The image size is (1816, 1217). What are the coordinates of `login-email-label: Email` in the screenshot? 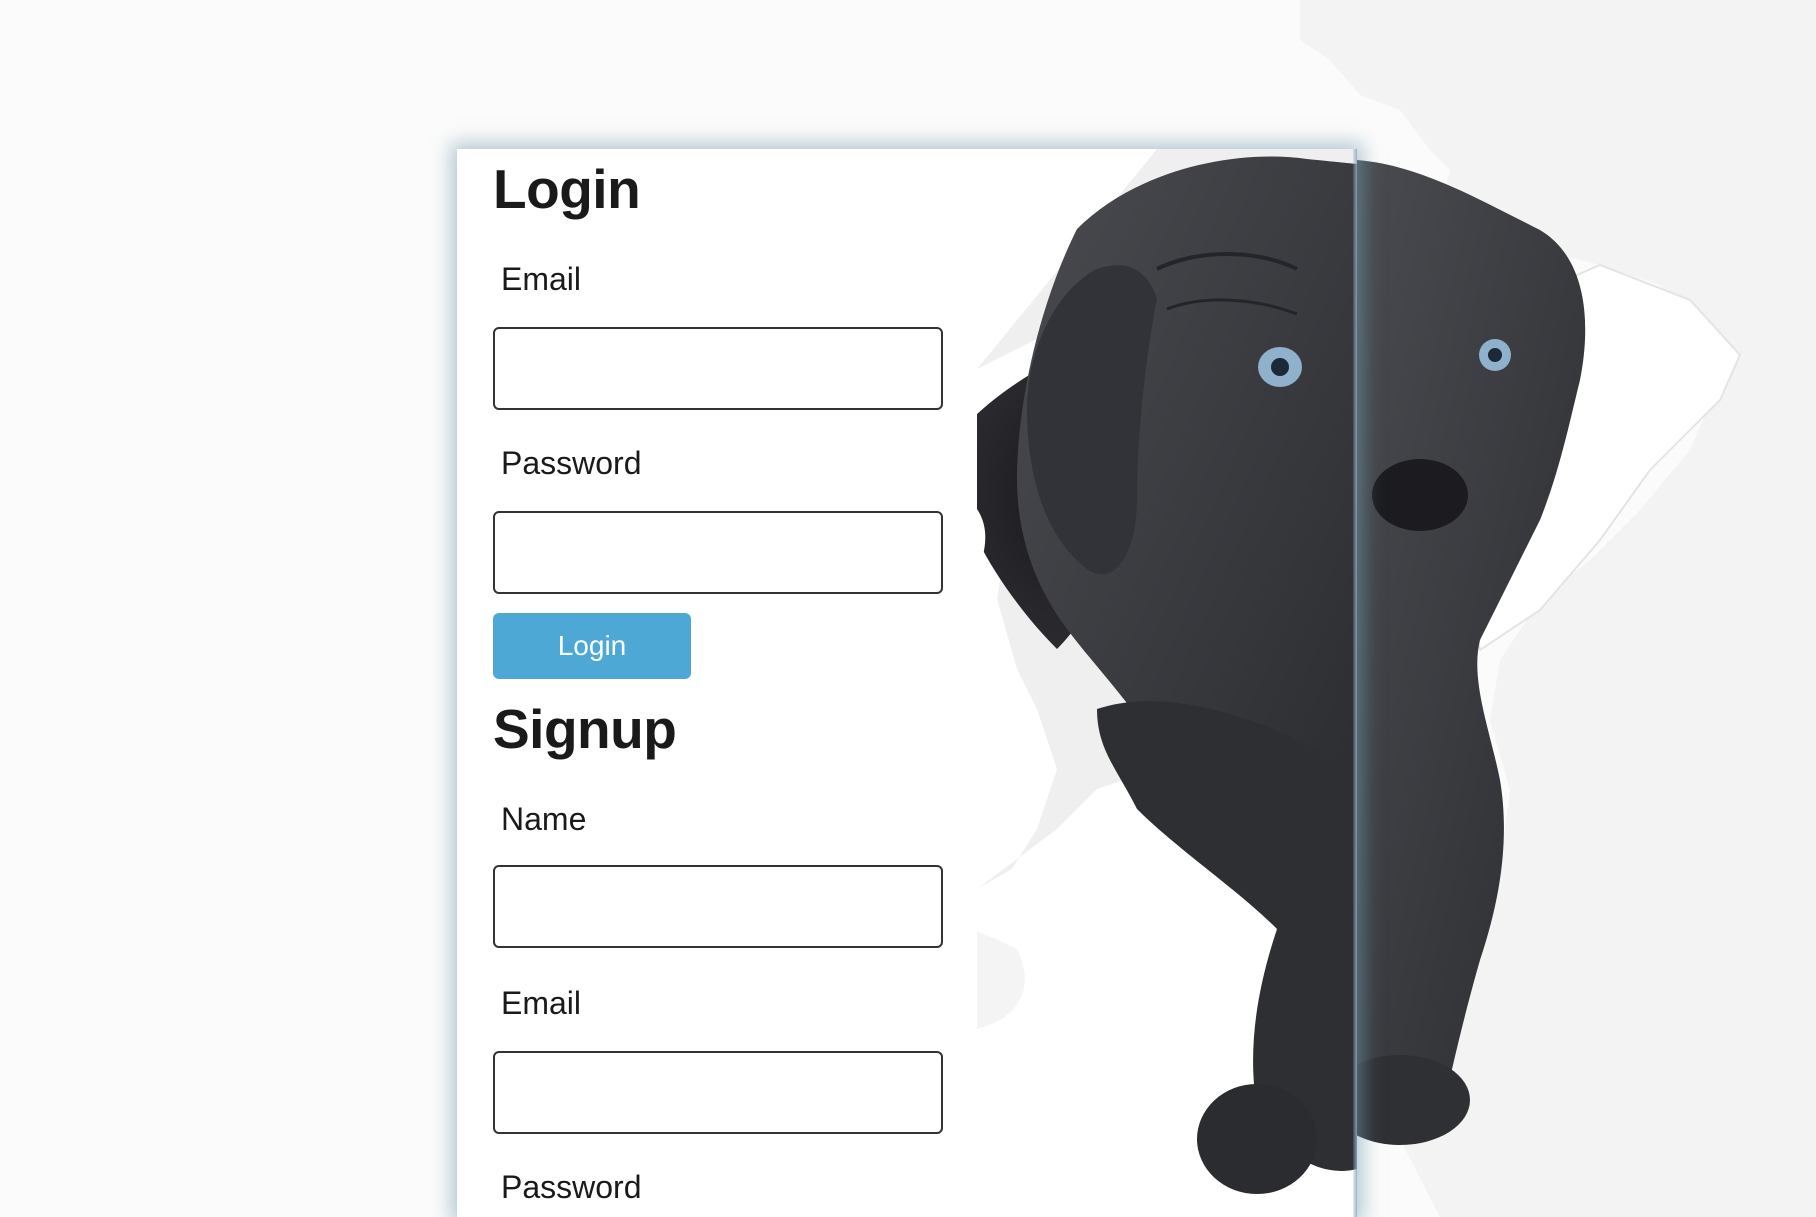 It's located at (541, 279).